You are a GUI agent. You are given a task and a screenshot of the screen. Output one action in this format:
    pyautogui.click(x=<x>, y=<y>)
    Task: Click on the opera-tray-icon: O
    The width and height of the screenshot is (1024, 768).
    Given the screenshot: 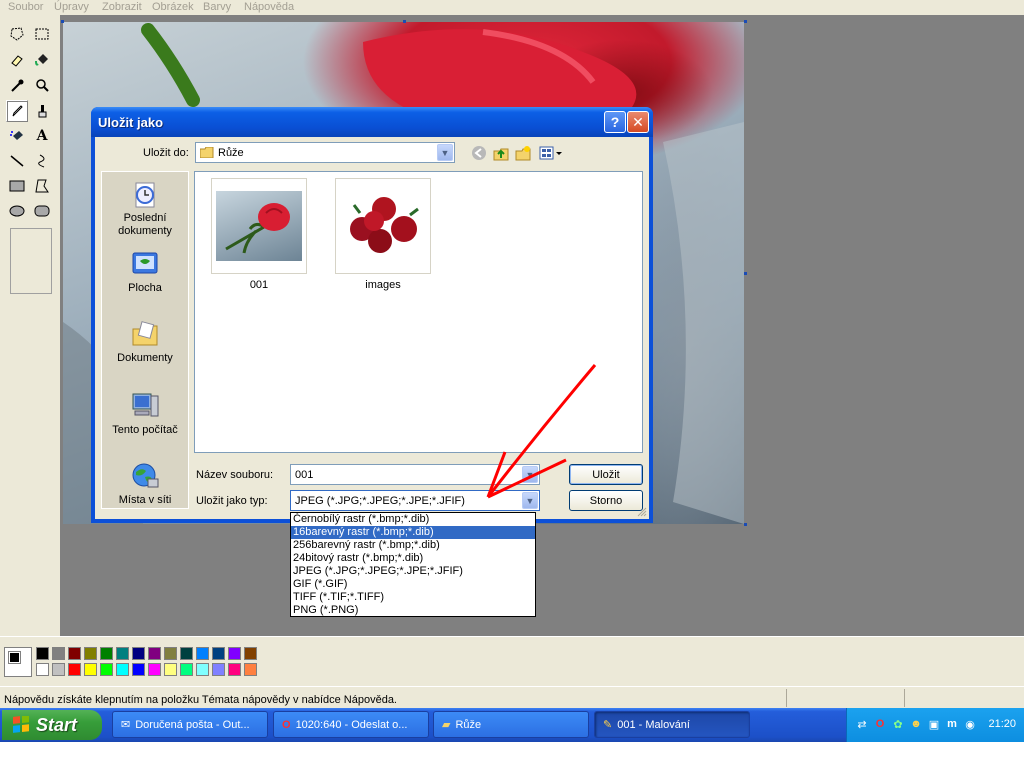 What is the action you would take?
    pyautogui.click(x=880, y=724)
    